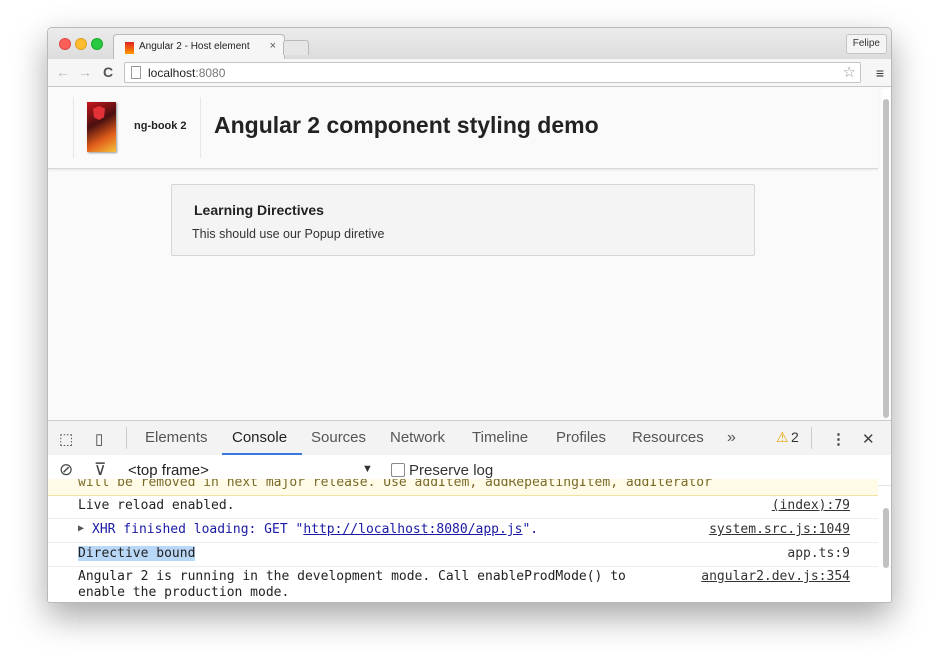 The image size is (937, 670). I want to click on console-message: Directive bound, so click(137, 553).